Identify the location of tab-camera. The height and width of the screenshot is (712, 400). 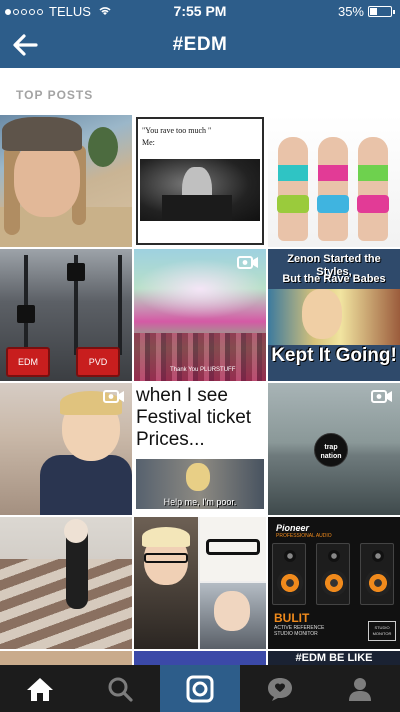
(200, 688).